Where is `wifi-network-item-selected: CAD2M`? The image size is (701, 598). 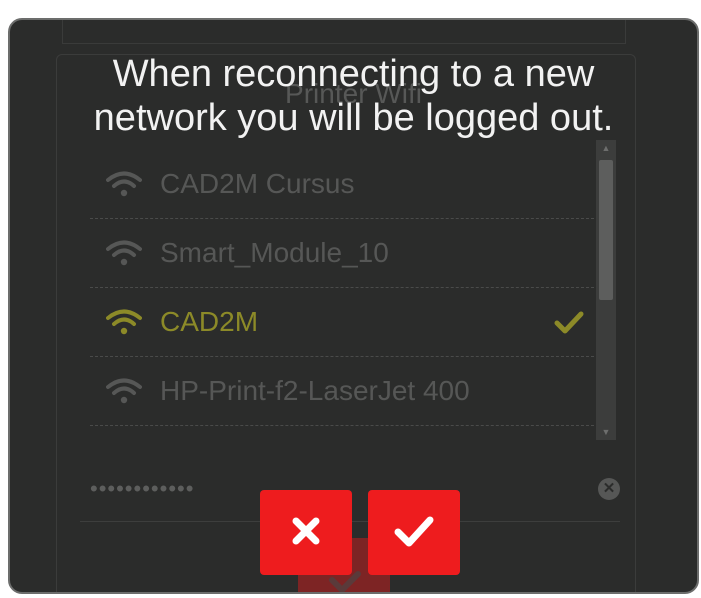
wifi-network-item-selected: CAD2M is located at coordinates (342, 322).